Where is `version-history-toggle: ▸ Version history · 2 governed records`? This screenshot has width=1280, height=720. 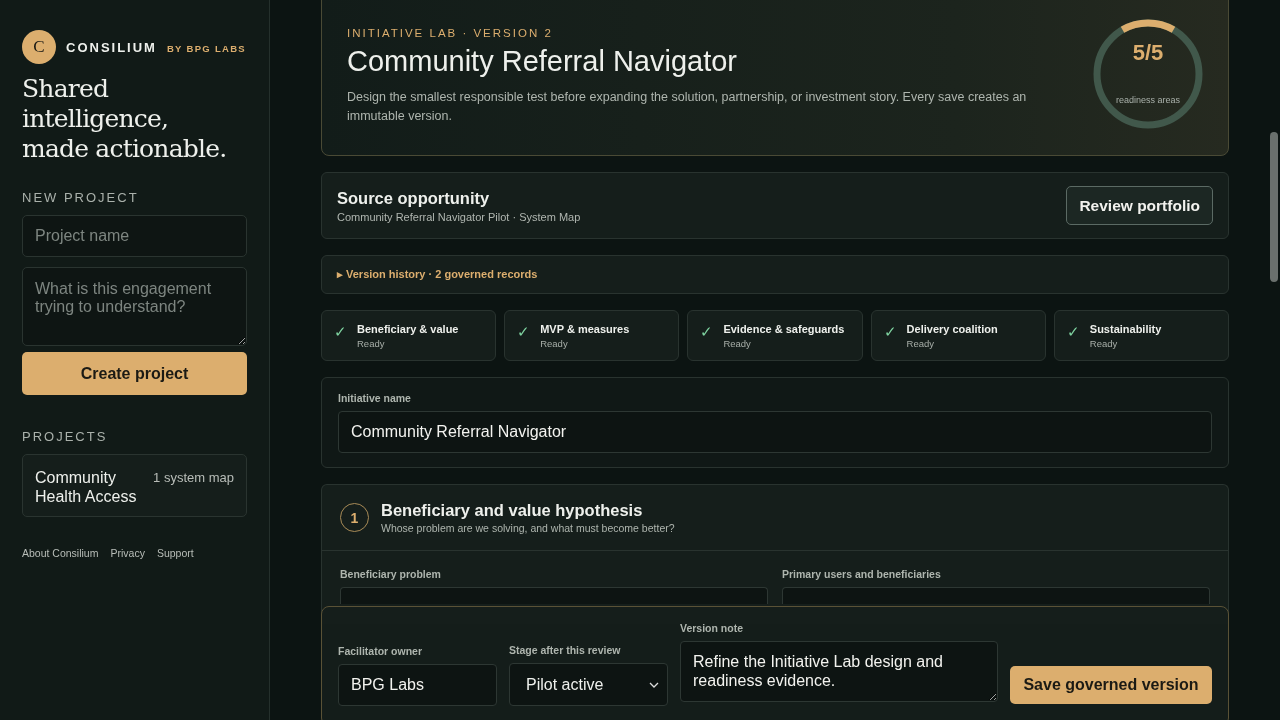 version-history-toggle: ▸ Version history · 2 governed records is located at coordinates (437, 274).